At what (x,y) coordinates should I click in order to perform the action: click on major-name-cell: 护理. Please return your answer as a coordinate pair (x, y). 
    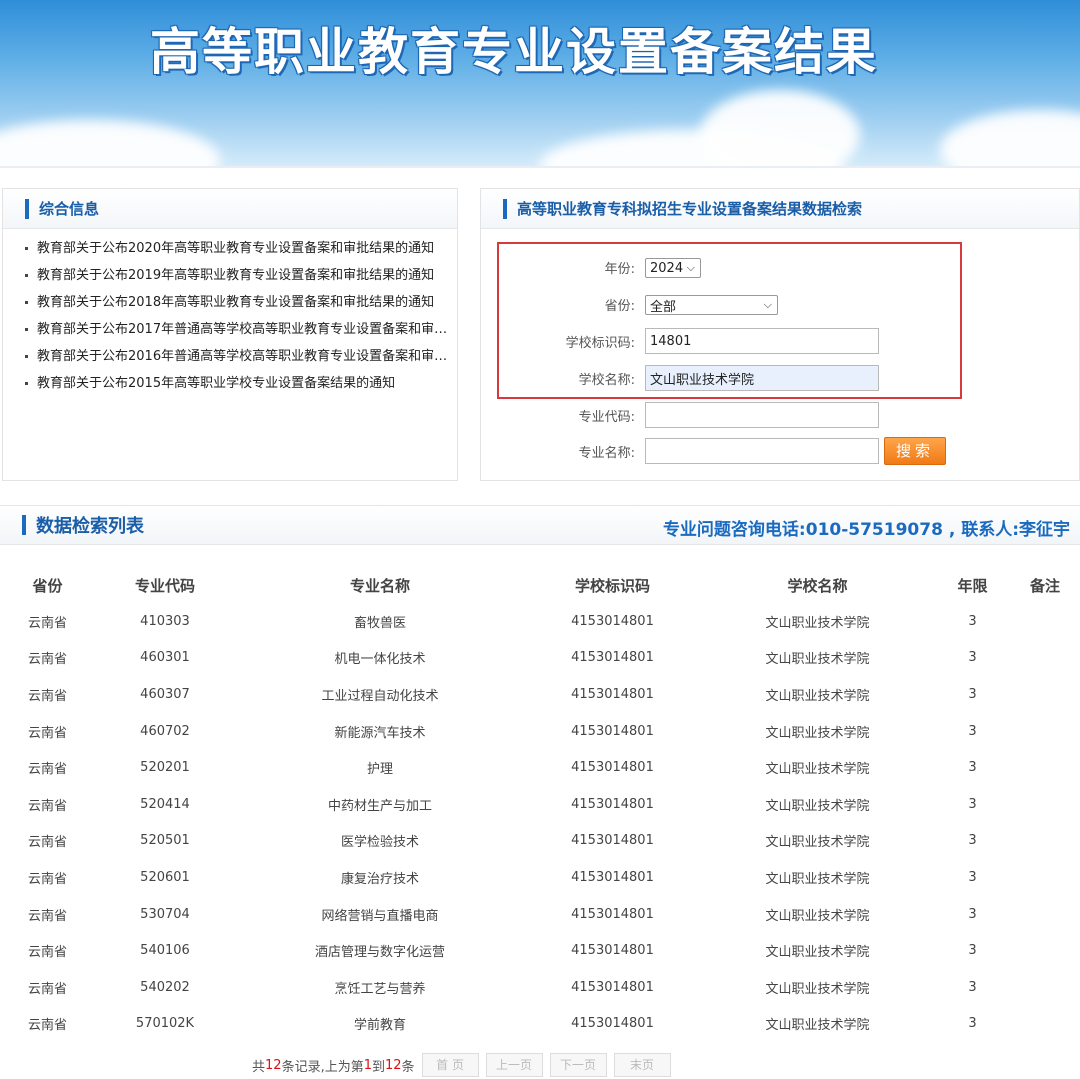
    Looking at the image, I should click on (379, 770).